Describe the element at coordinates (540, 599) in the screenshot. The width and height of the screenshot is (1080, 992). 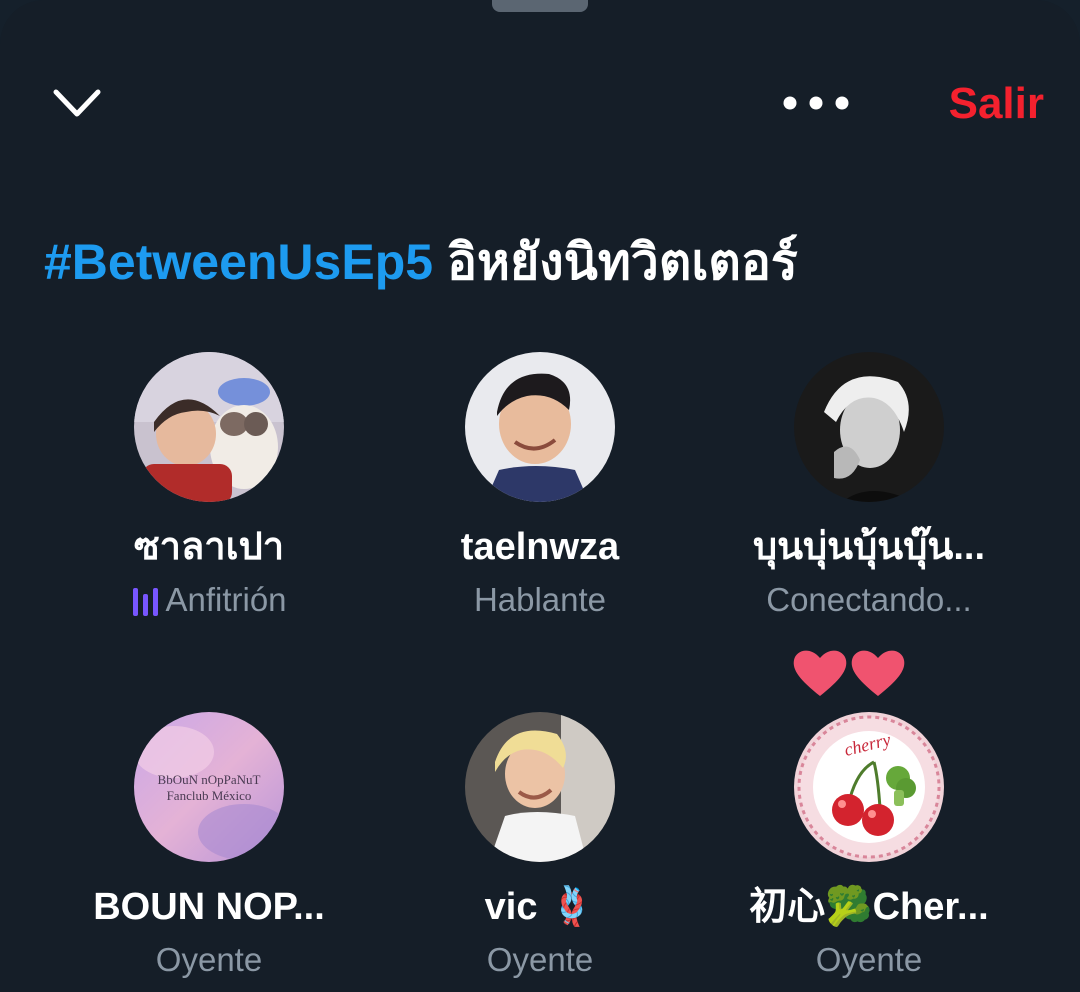
I see `participant-role: Hablante` at that location.